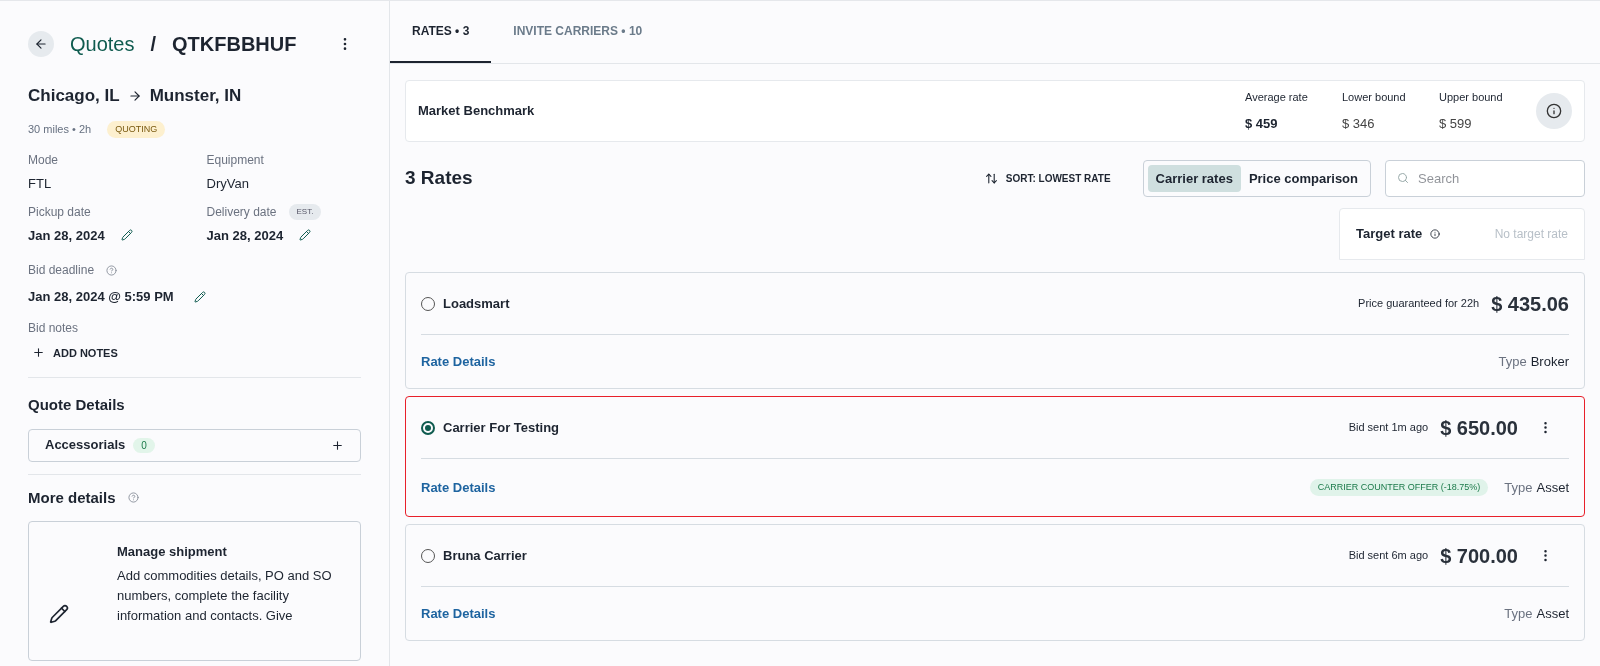  I want to click on rate-note: Bid sent 1m ago, so click(1388, 428).